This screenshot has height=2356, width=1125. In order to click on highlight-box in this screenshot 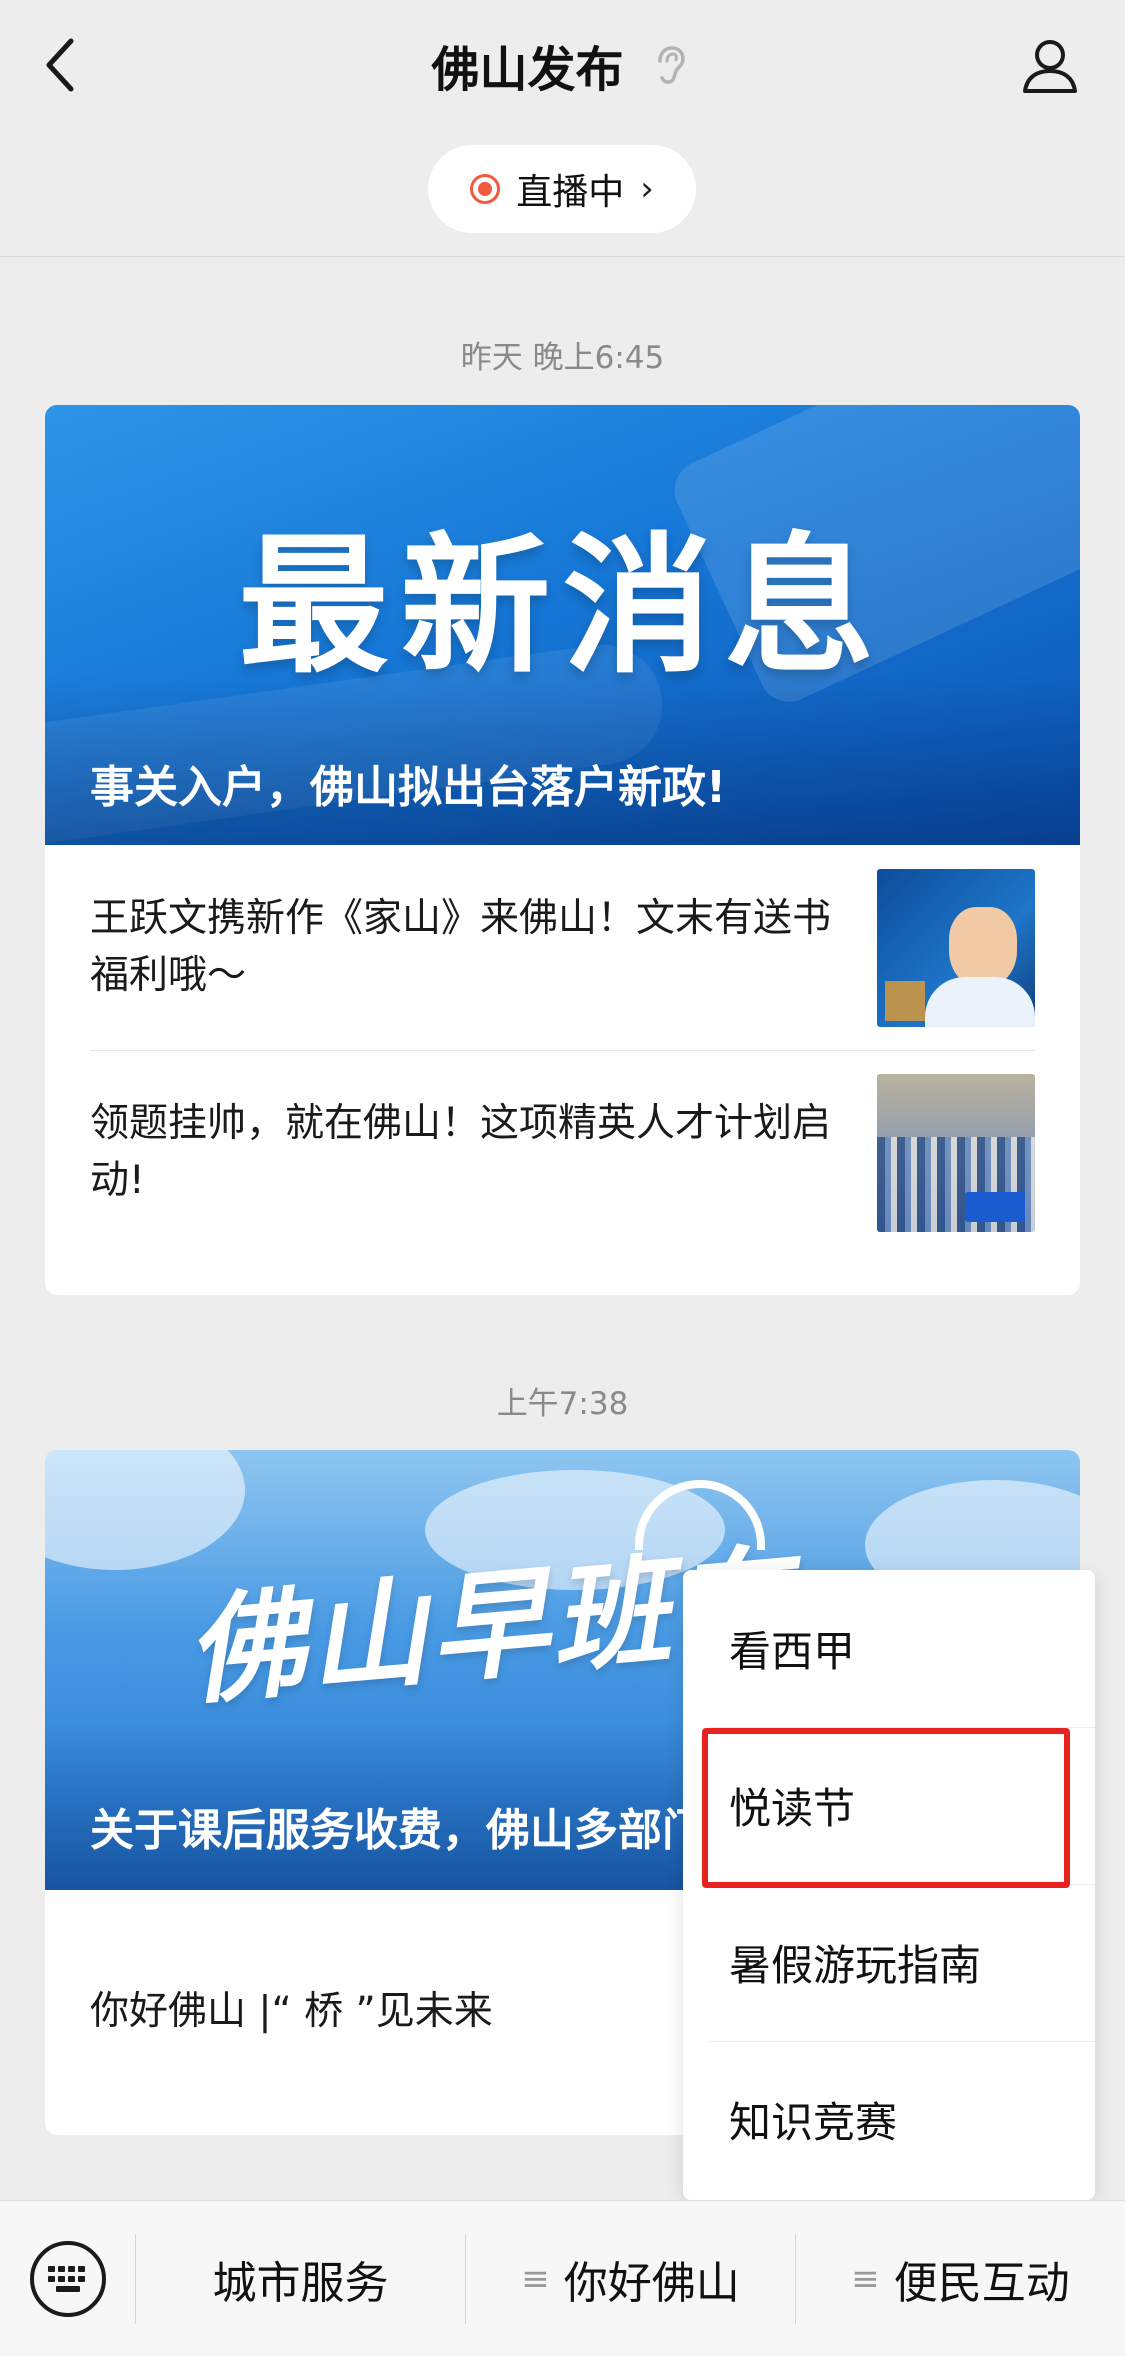, I will do `click(886, 1808)`.